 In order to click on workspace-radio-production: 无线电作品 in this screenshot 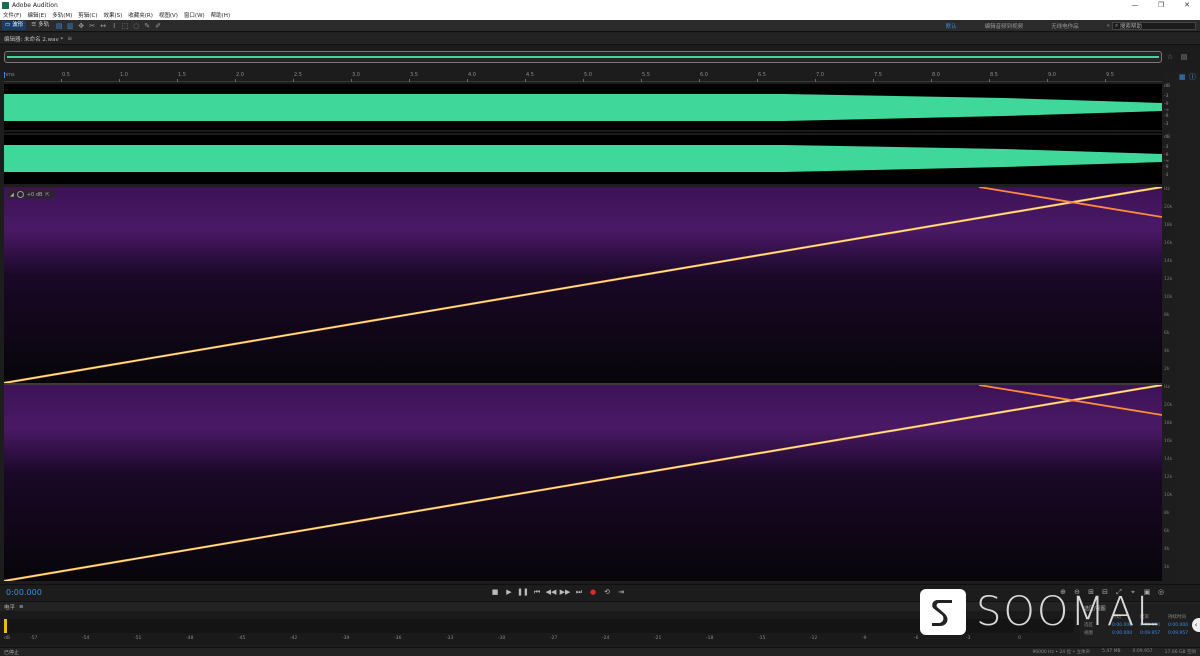, I will do `click(1065, 26)`.